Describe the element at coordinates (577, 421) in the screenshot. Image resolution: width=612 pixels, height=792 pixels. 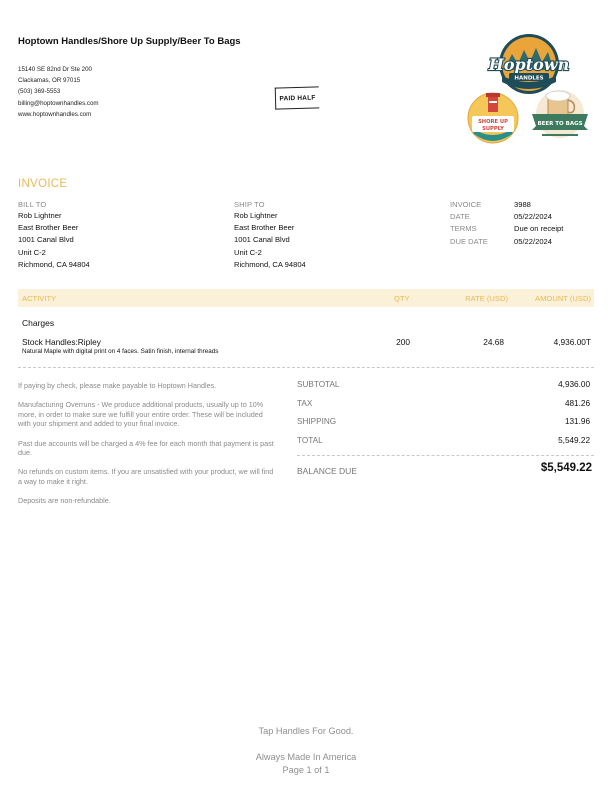
I see `shipping-value: 131.96` at that location.